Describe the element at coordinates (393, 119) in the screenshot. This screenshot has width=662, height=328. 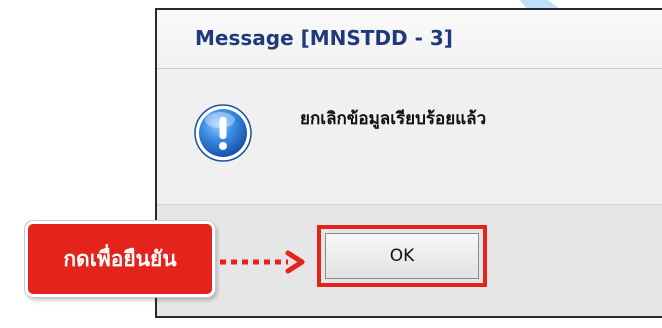
I see `dialog-message: ยกเลิกข้อมูลเรียบร้อยแล้ว` at that location.